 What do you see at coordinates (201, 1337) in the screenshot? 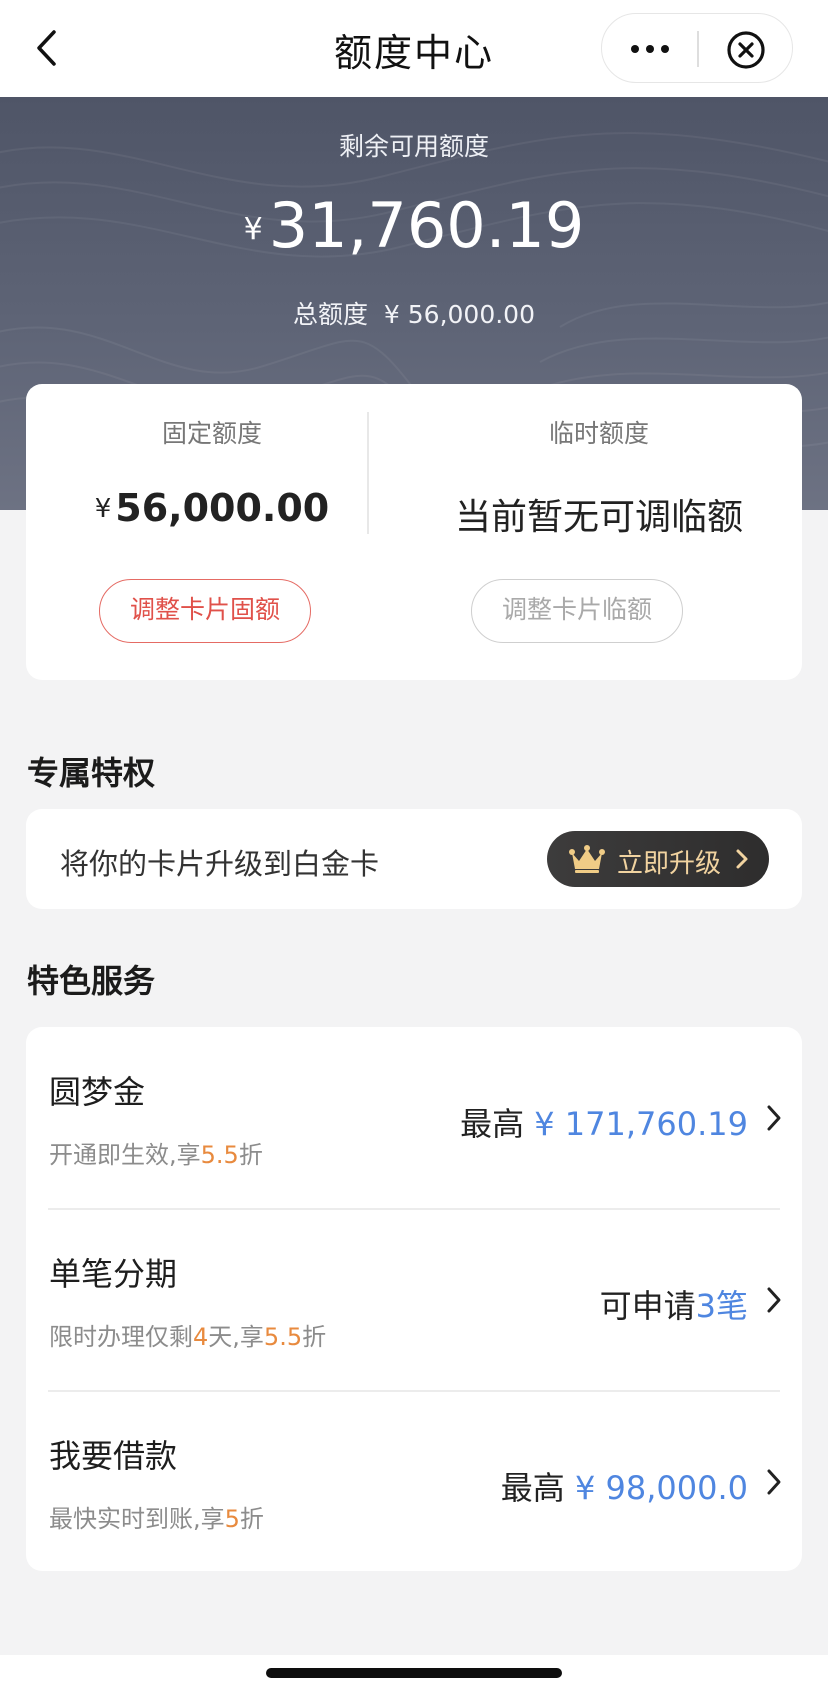
I see `days-highlight: 4` at bounding box center [201, 1337].